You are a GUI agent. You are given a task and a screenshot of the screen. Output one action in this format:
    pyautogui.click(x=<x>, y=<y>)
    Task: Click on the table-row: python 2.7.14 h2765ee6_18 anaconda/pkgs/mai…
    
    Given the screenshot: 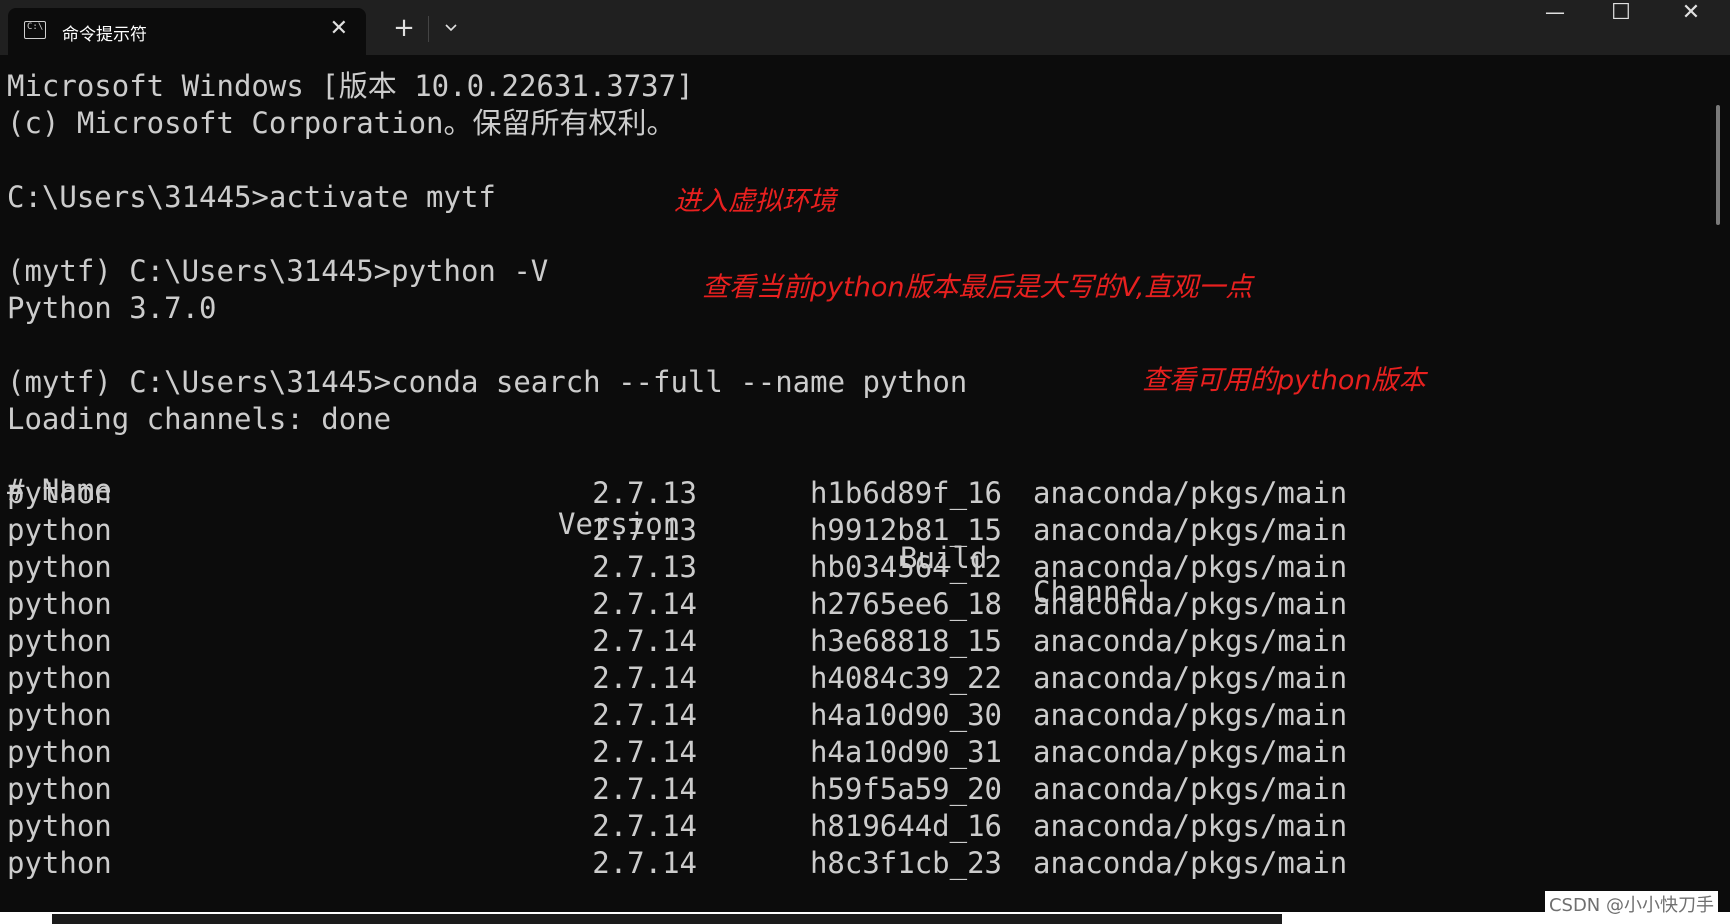 What is the action you would take?
    pyautogui.click(x=858, y=604)
    